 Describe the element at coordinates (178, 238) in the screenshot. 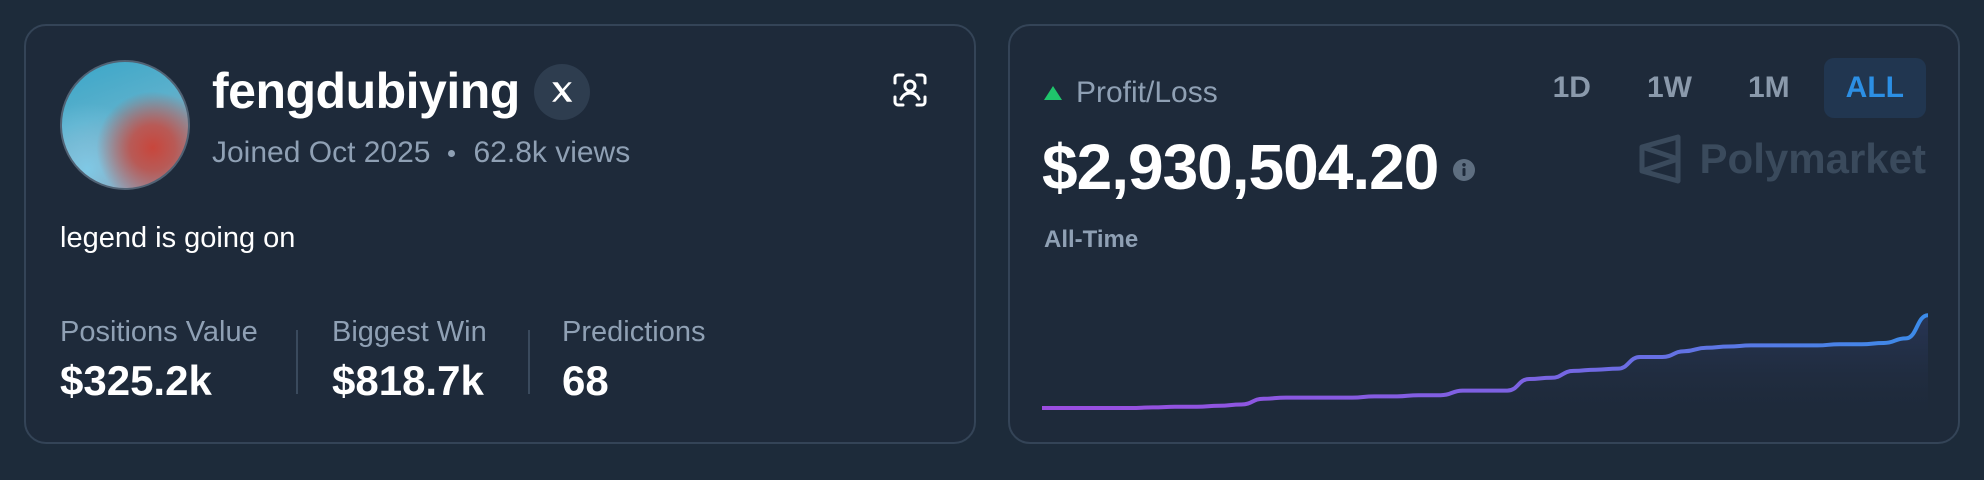

I see `profile-bio: legend is going on` at that location.